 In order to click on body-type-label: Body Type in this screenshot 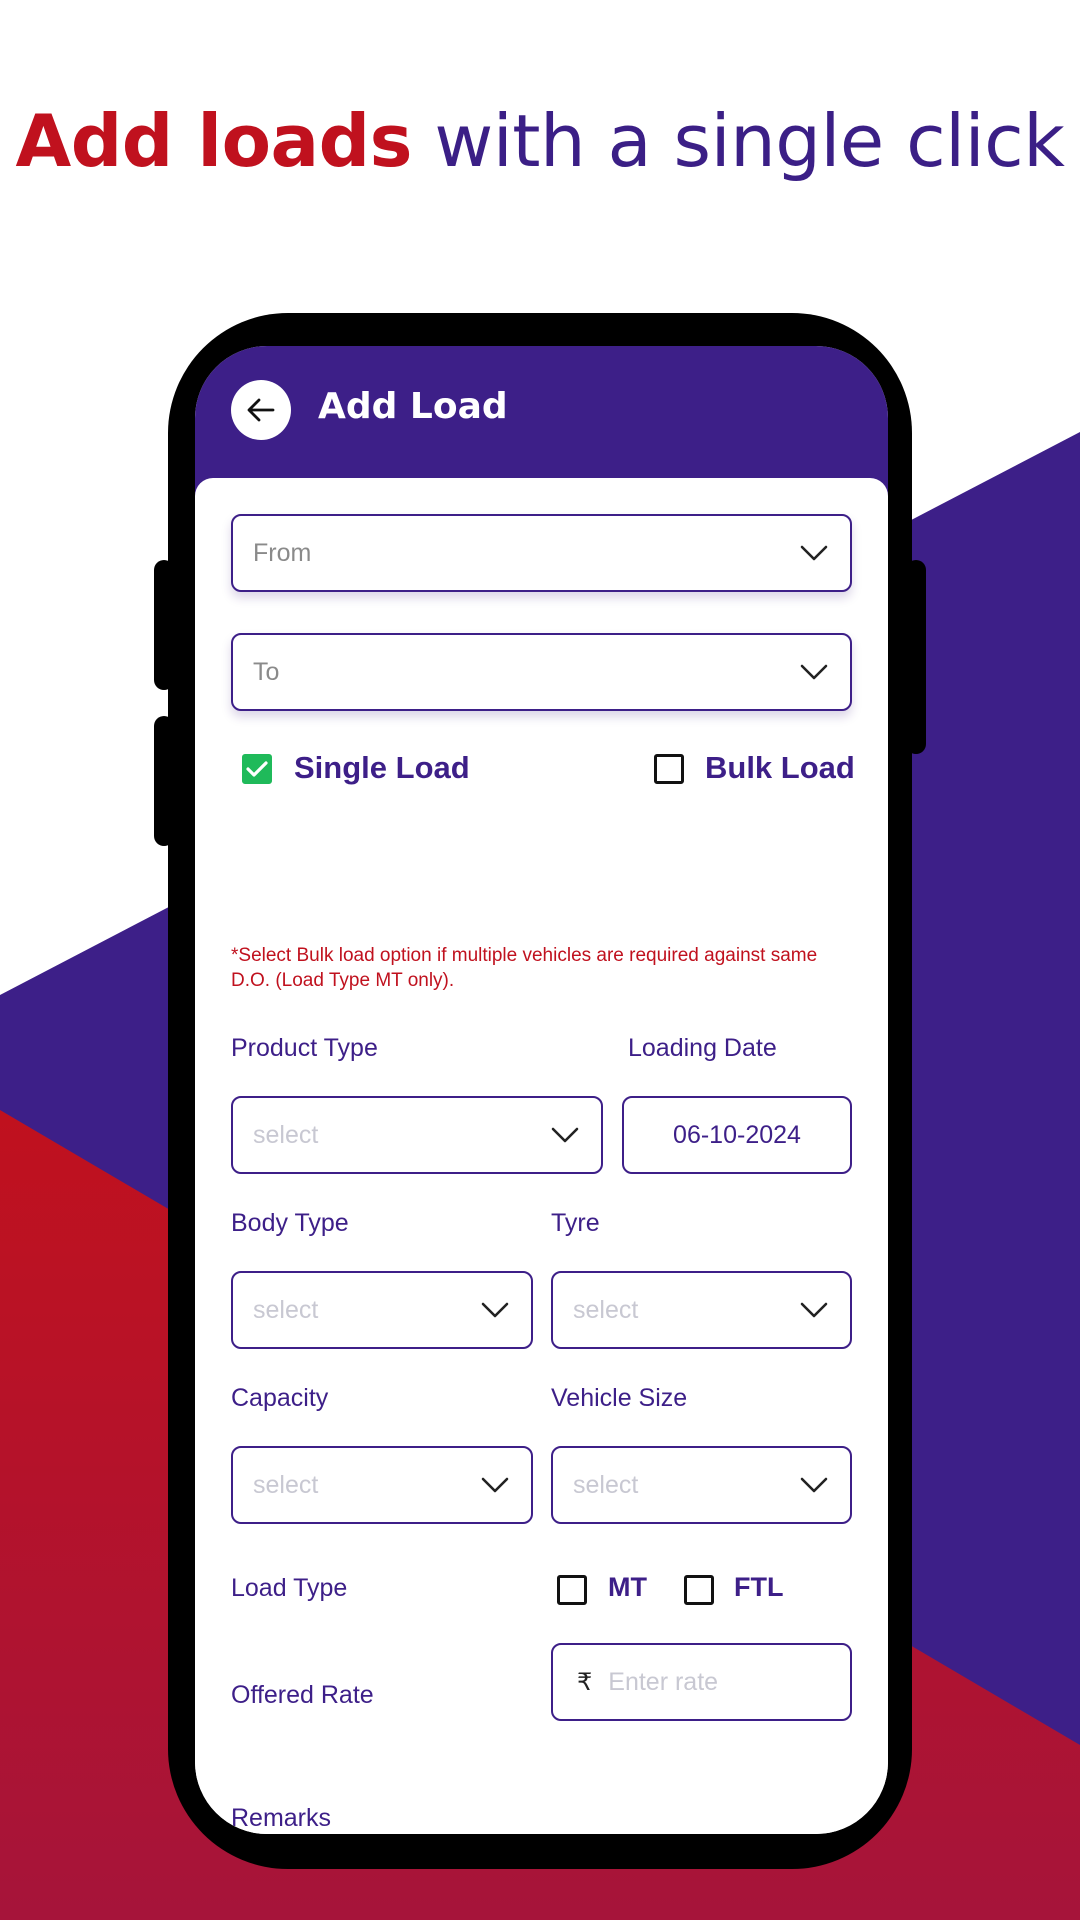, I will do `click(290, 1223)`.